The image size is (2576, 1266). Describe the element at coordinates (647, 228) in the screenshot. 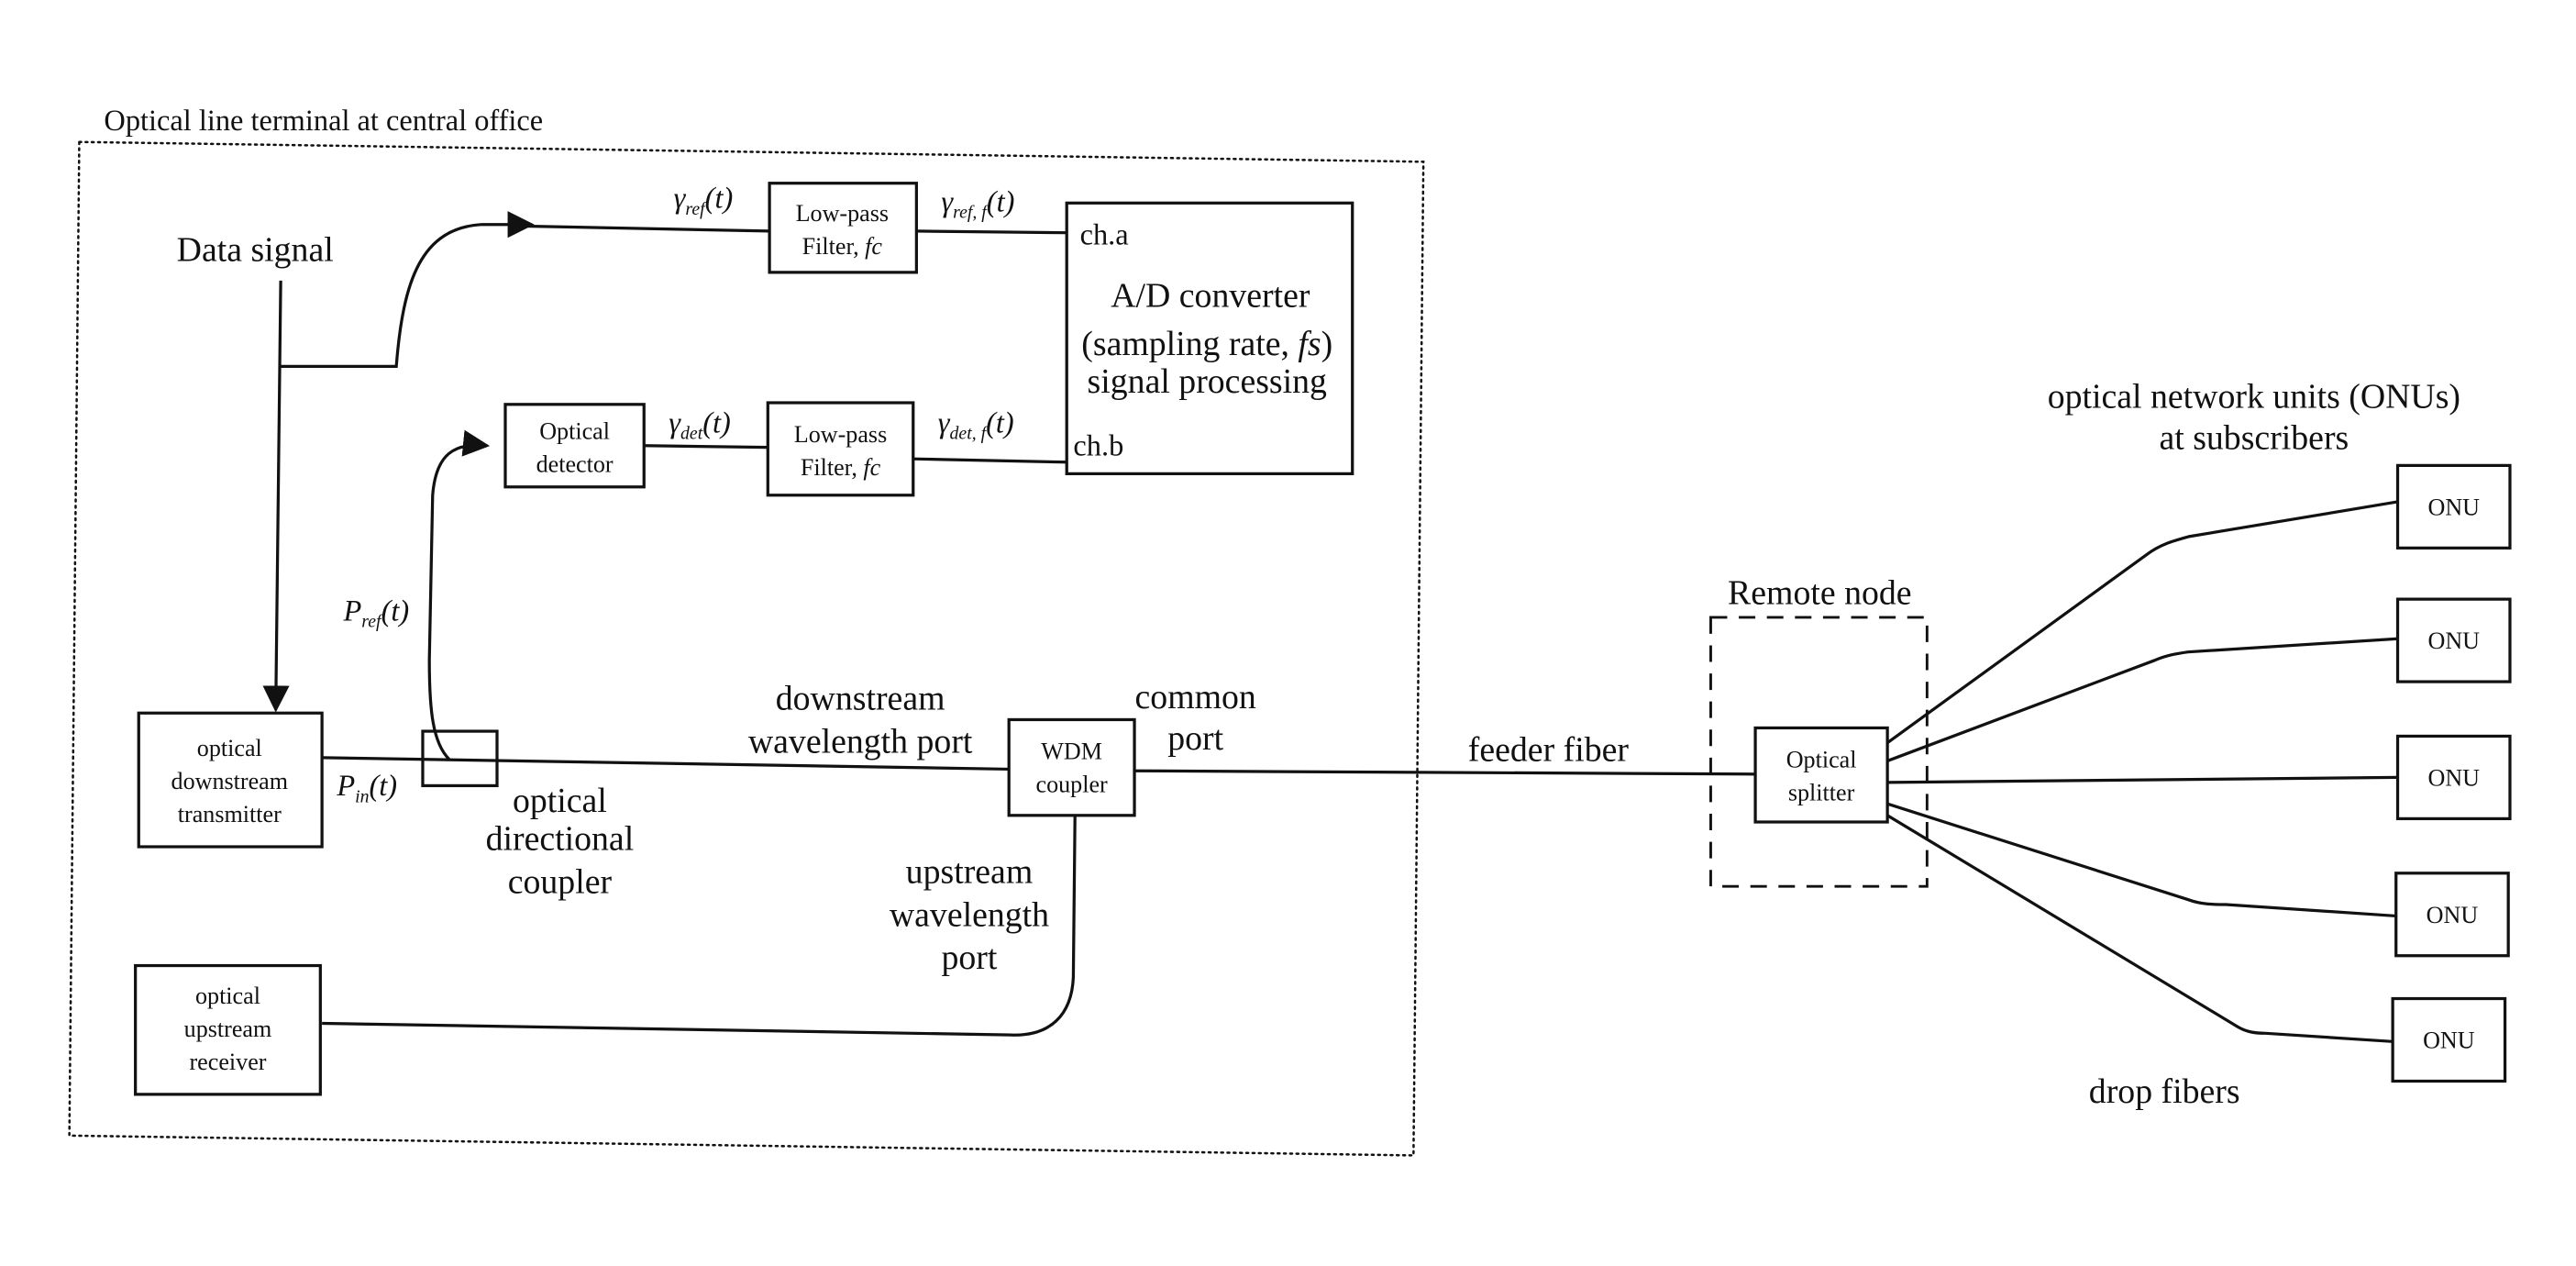

I see `ref-line` at that location.